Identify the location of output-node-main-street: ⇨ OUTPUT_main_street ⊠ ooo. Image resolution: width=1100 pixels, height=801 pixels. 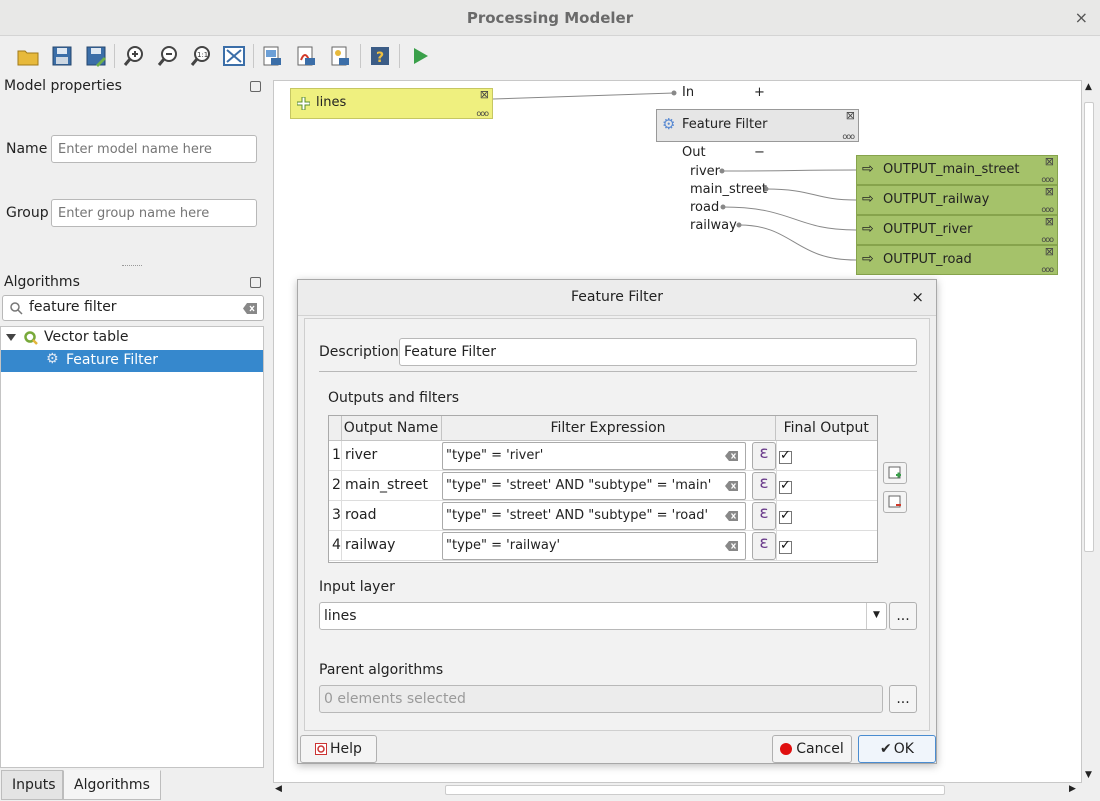
(957, 170).